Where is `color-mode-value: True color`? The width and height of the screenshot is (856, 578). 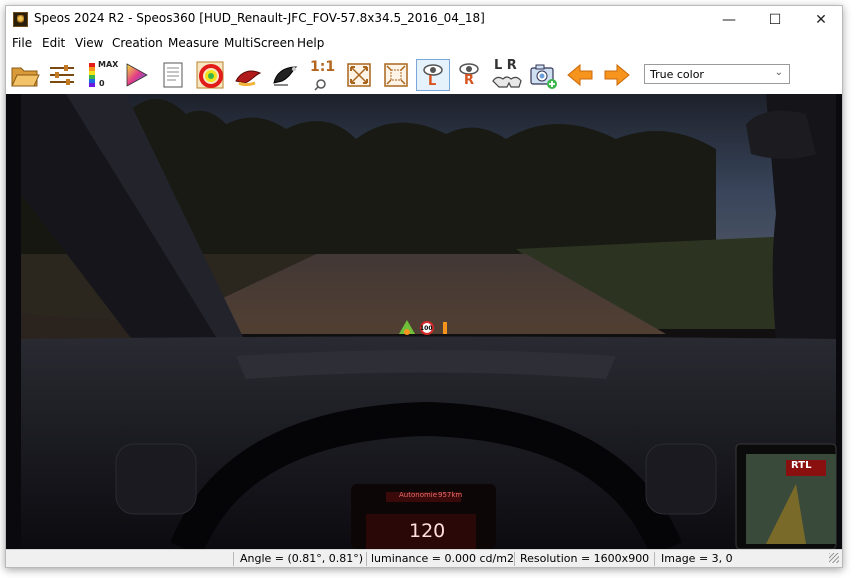 color-mode-value: True color is located at coordinates (677, 74).